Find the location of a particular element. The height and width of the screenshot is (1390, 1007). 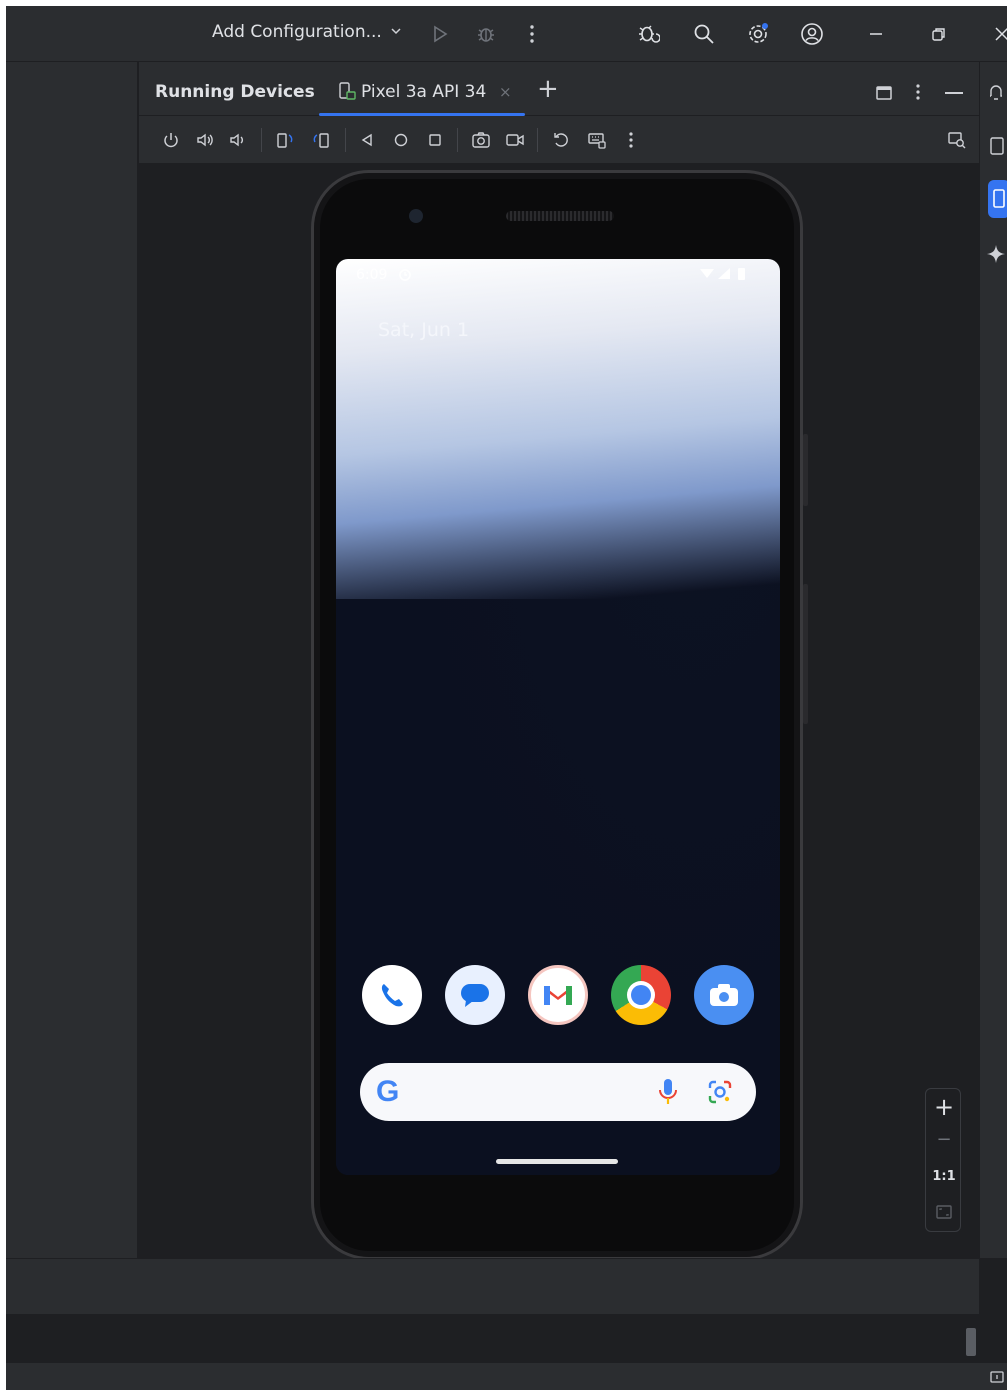

status-icons is located at coordinates (725, 276).